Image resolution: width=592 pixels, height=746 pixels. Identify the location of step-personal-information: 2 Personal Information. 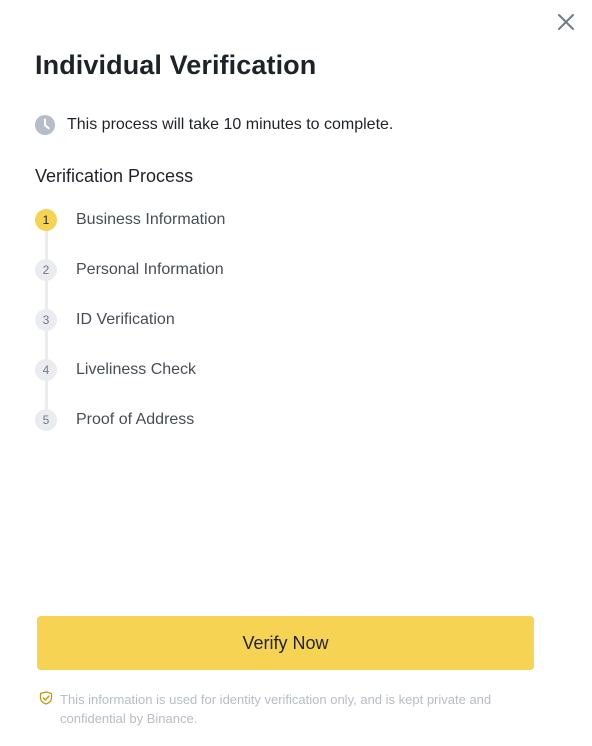
(129, 270).